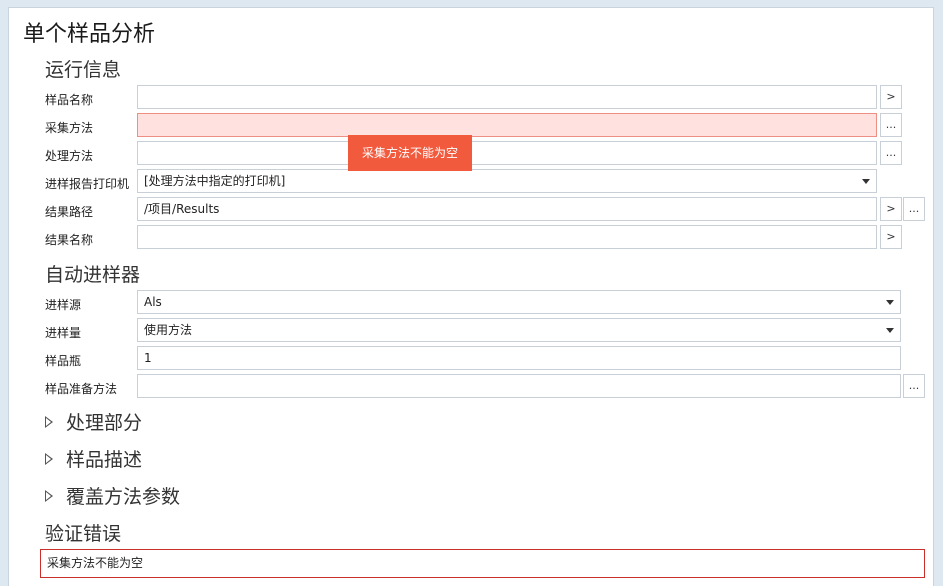 The image size is (943, 586). I want to click on acq-method-label: 采集方法, so click(69, 128).